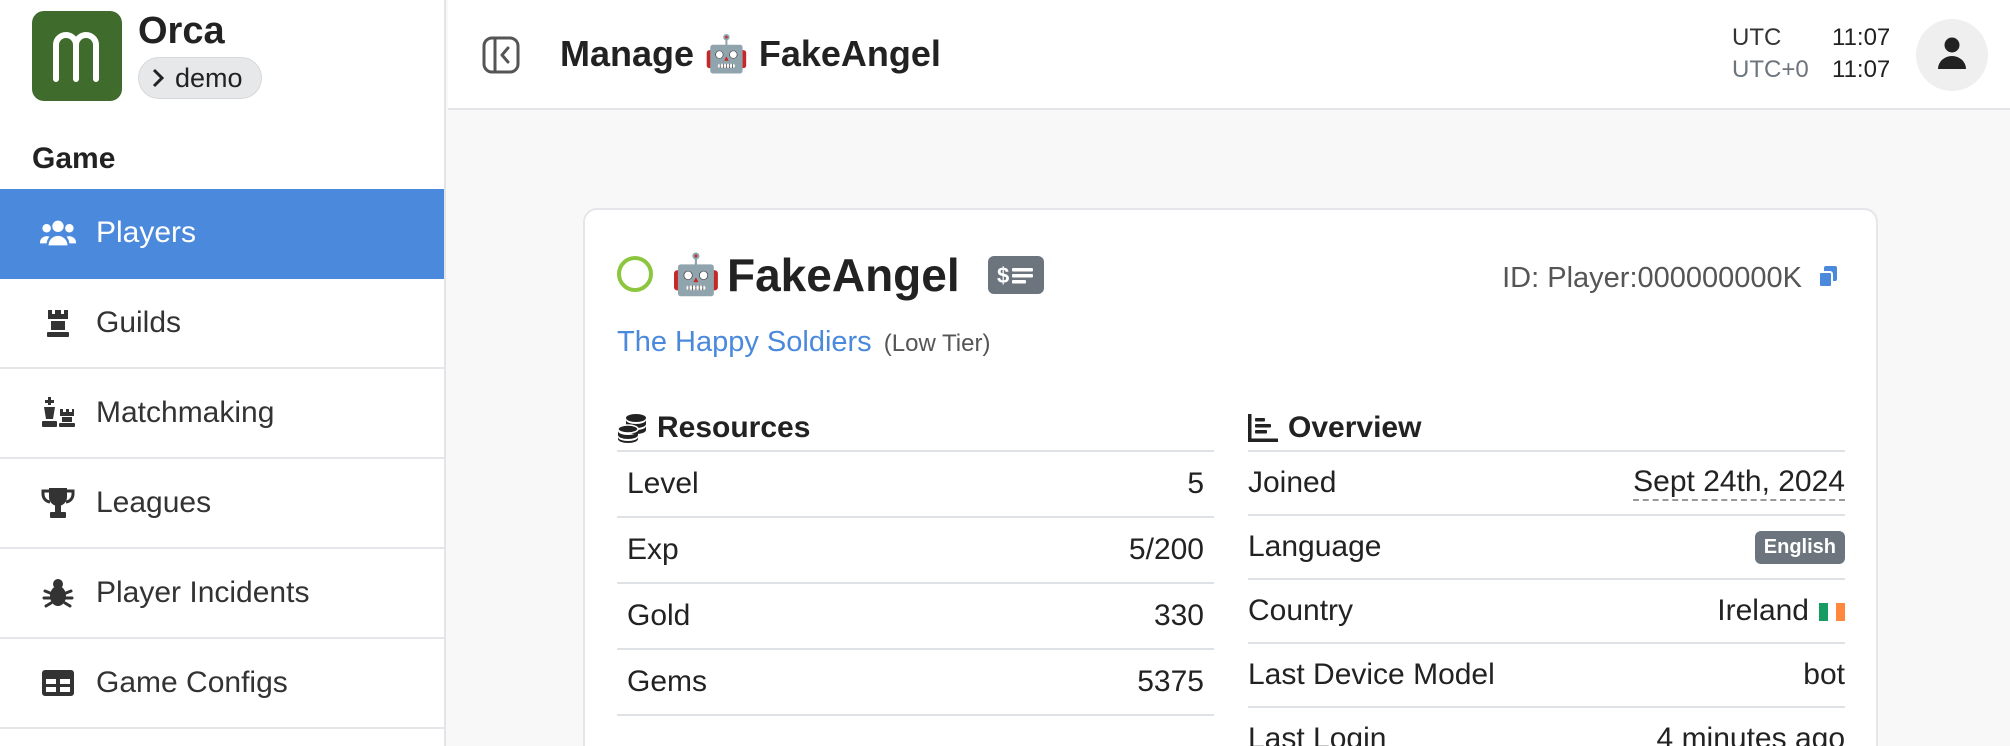  I want to click on overview-row-last-login: Last Login 4 minutes ago, so click(1546, 727).